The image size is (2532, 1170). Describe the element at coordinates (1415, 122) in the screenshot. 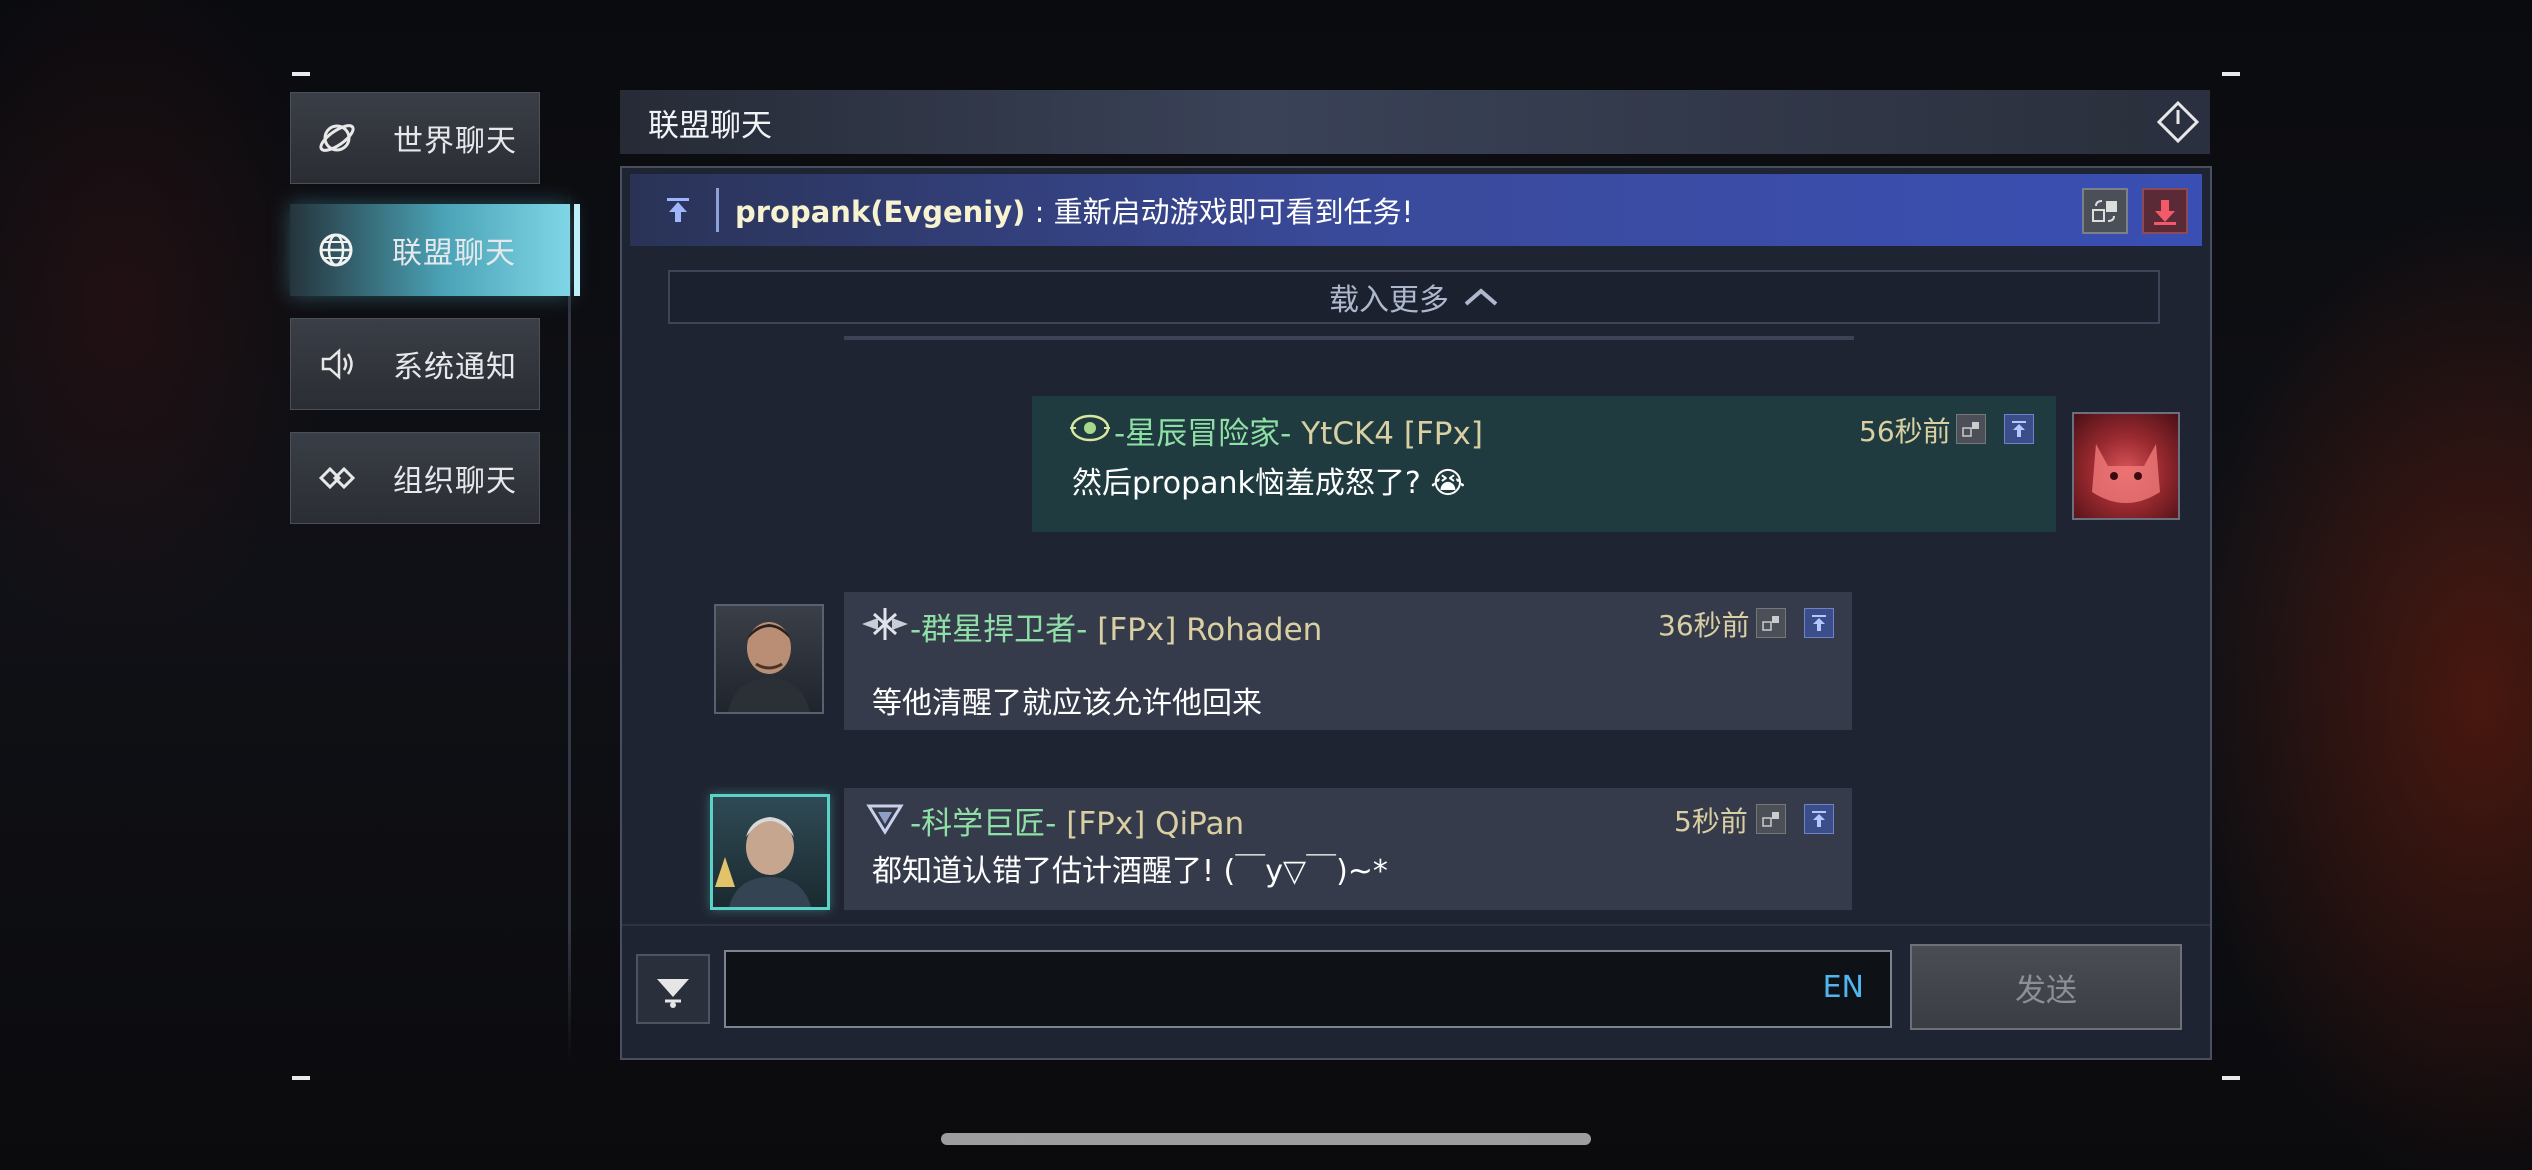

I see `chat-header: 联盟聊天` at that location.